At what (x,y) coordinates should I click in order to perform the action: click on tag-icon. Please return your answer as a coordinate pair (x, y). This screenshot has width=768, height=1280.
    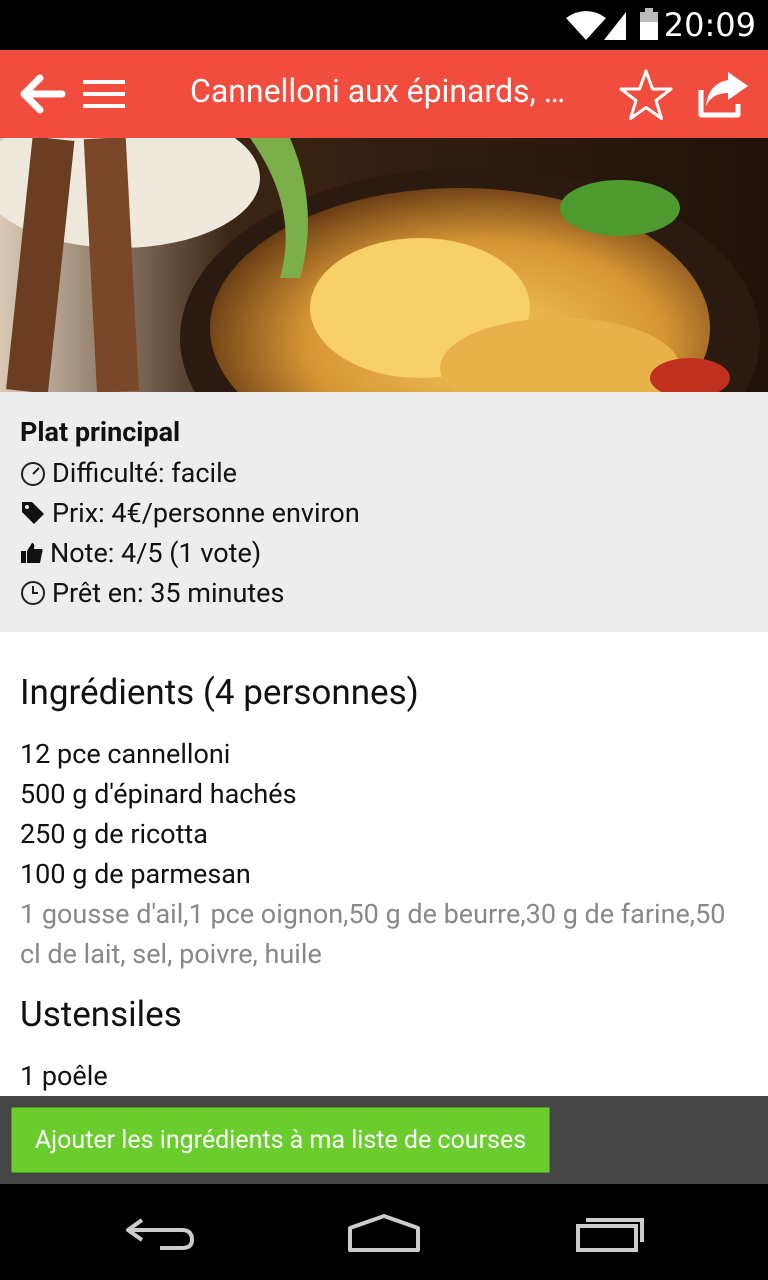
    Looking at the image, I should click on (33, 513).